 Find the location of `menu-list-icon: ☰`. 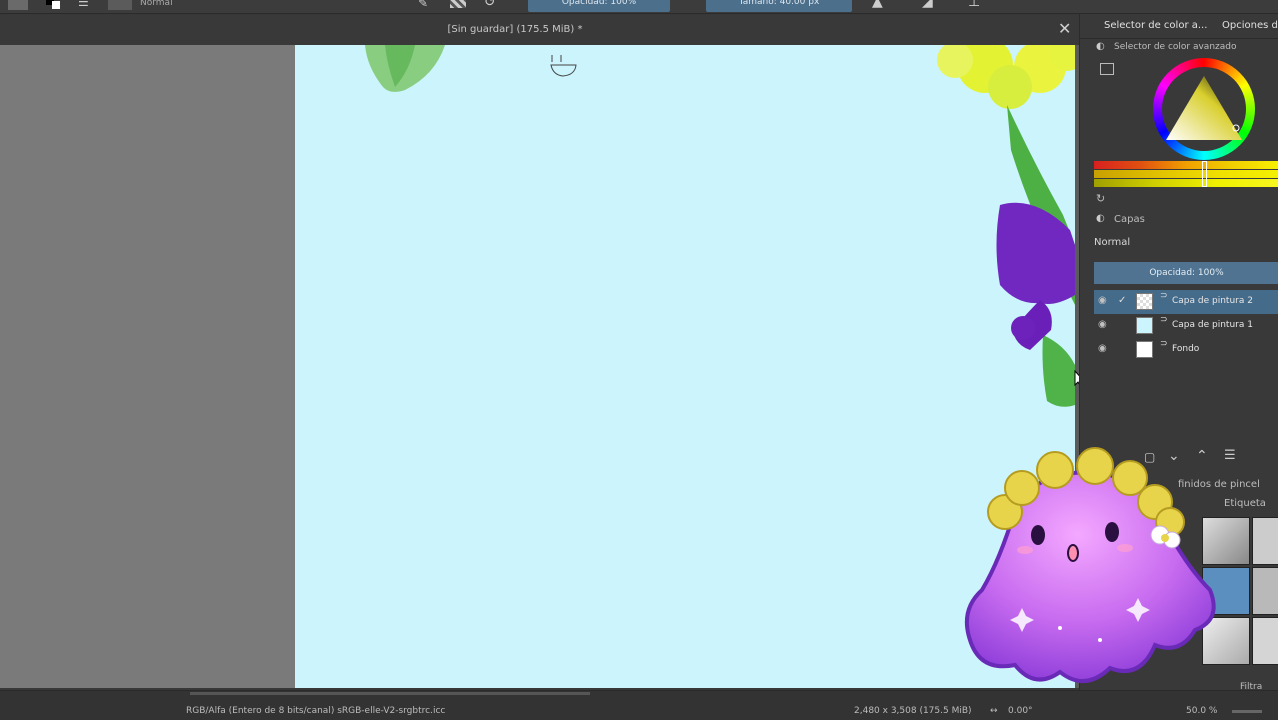

menu-list-icon: ☰ is located at coordinates (86, 5).